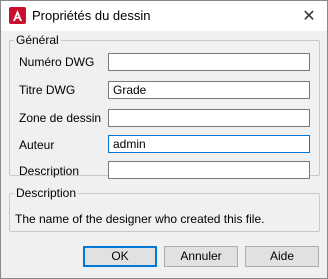 Image resolution: width=328 pixels, height=279 pixels. What do you see at coordinates (309, 16) in the screenshot?
I see `close-icon: ✕` at bounding box center [309, 16].